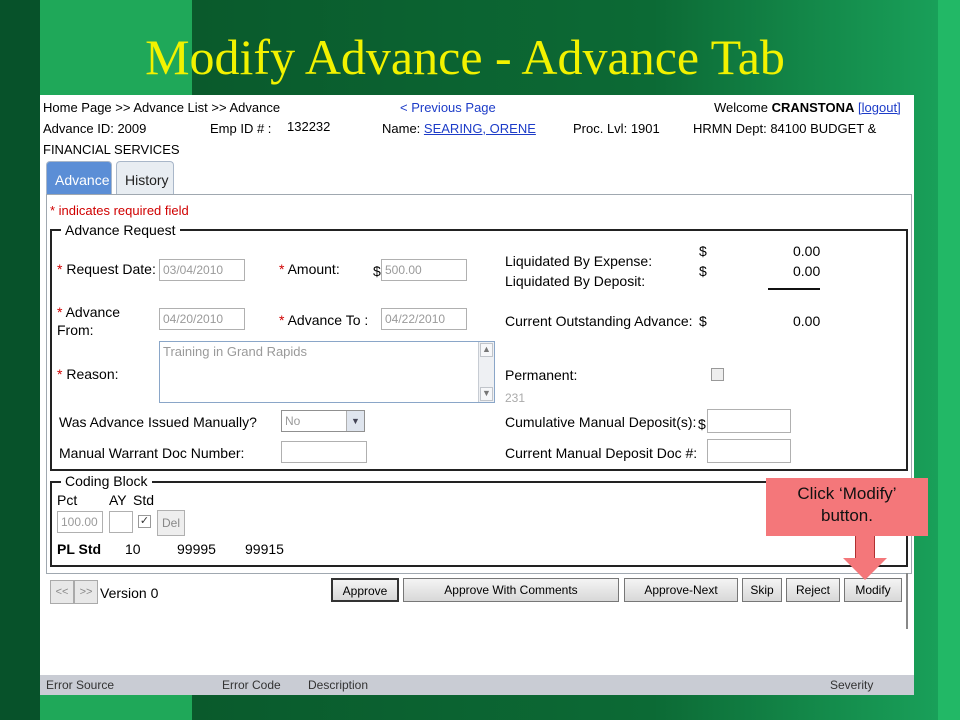 The height and width of the screenshot is (720, 960). I want to click on advance-to-label: * Advance To :, so click(323, 320).